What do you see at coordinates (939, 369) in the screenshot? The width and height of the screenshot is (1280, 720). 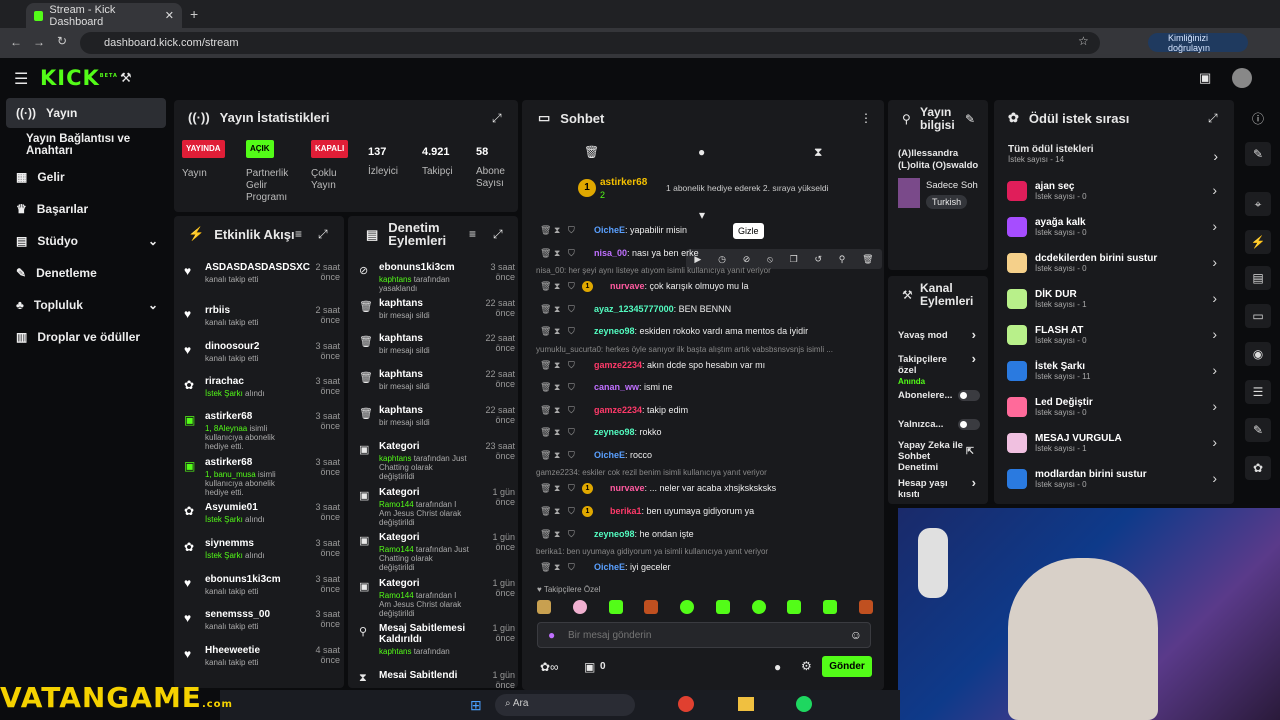 I see `channel-action-item: Takipçilere özel Anında ›` at bounding box center [939, 369].